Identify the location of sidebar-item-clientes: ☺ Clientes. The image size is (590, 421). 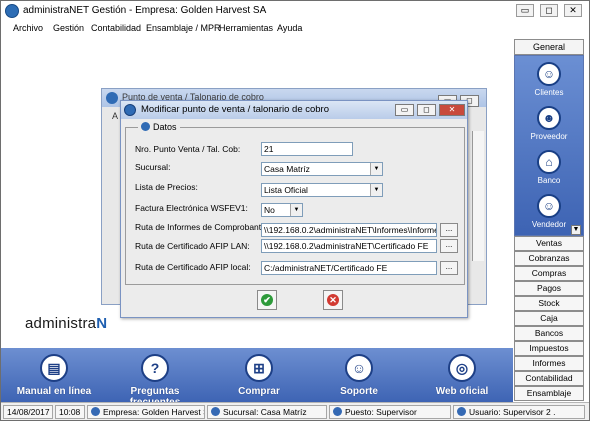
(549, 80).